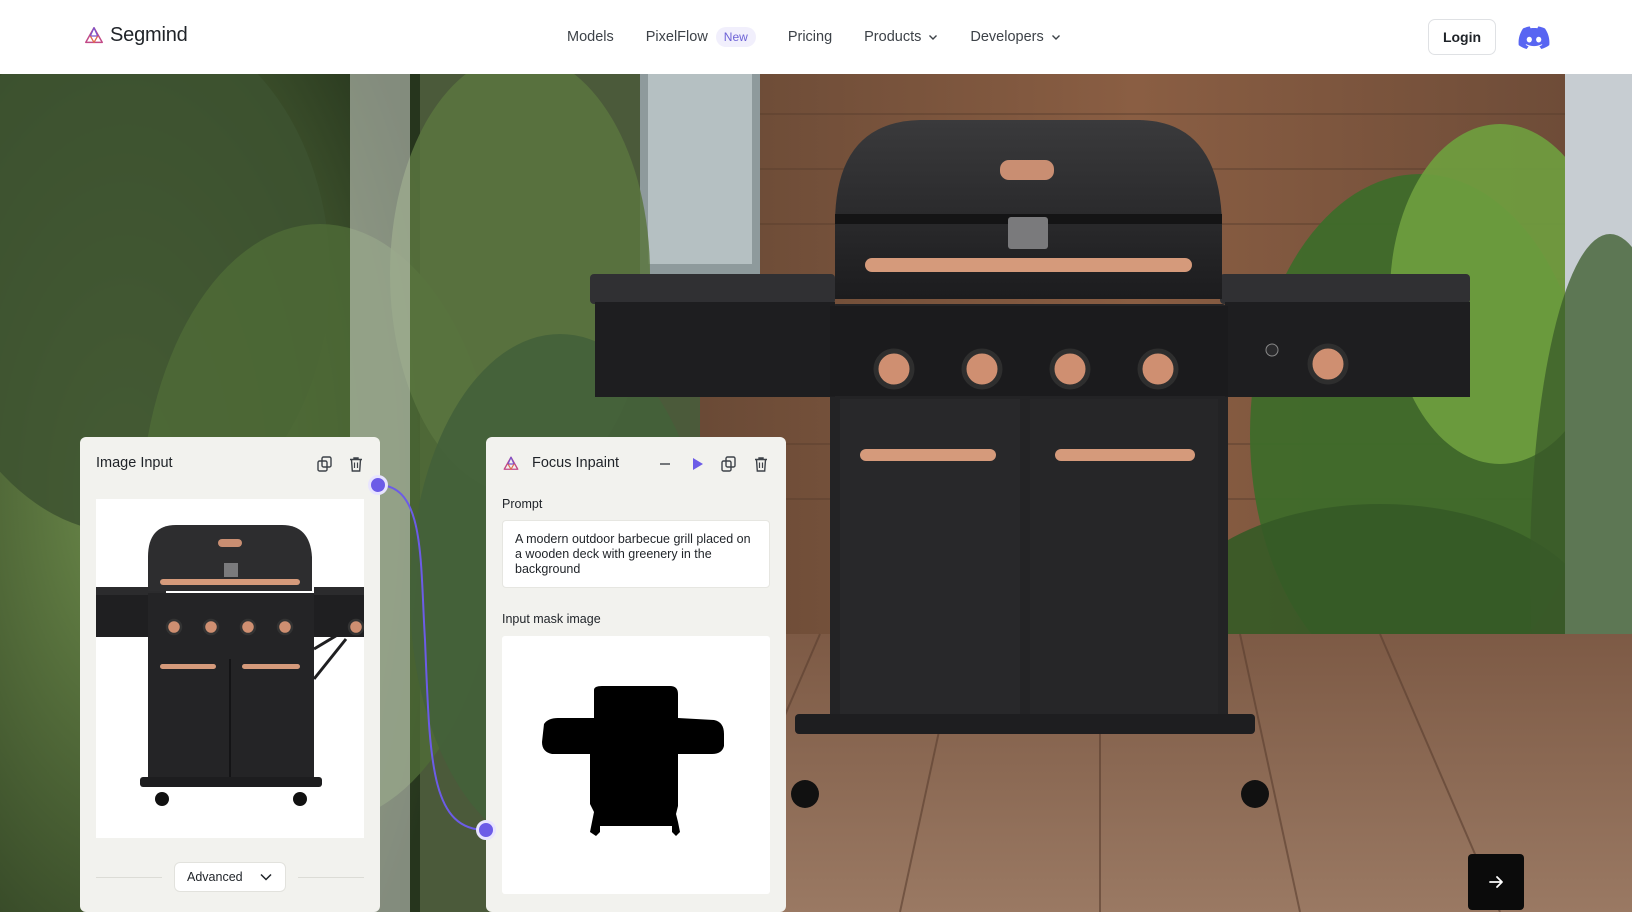  I want to click on advanced-dropdown: Advanced, so click(230, 877).